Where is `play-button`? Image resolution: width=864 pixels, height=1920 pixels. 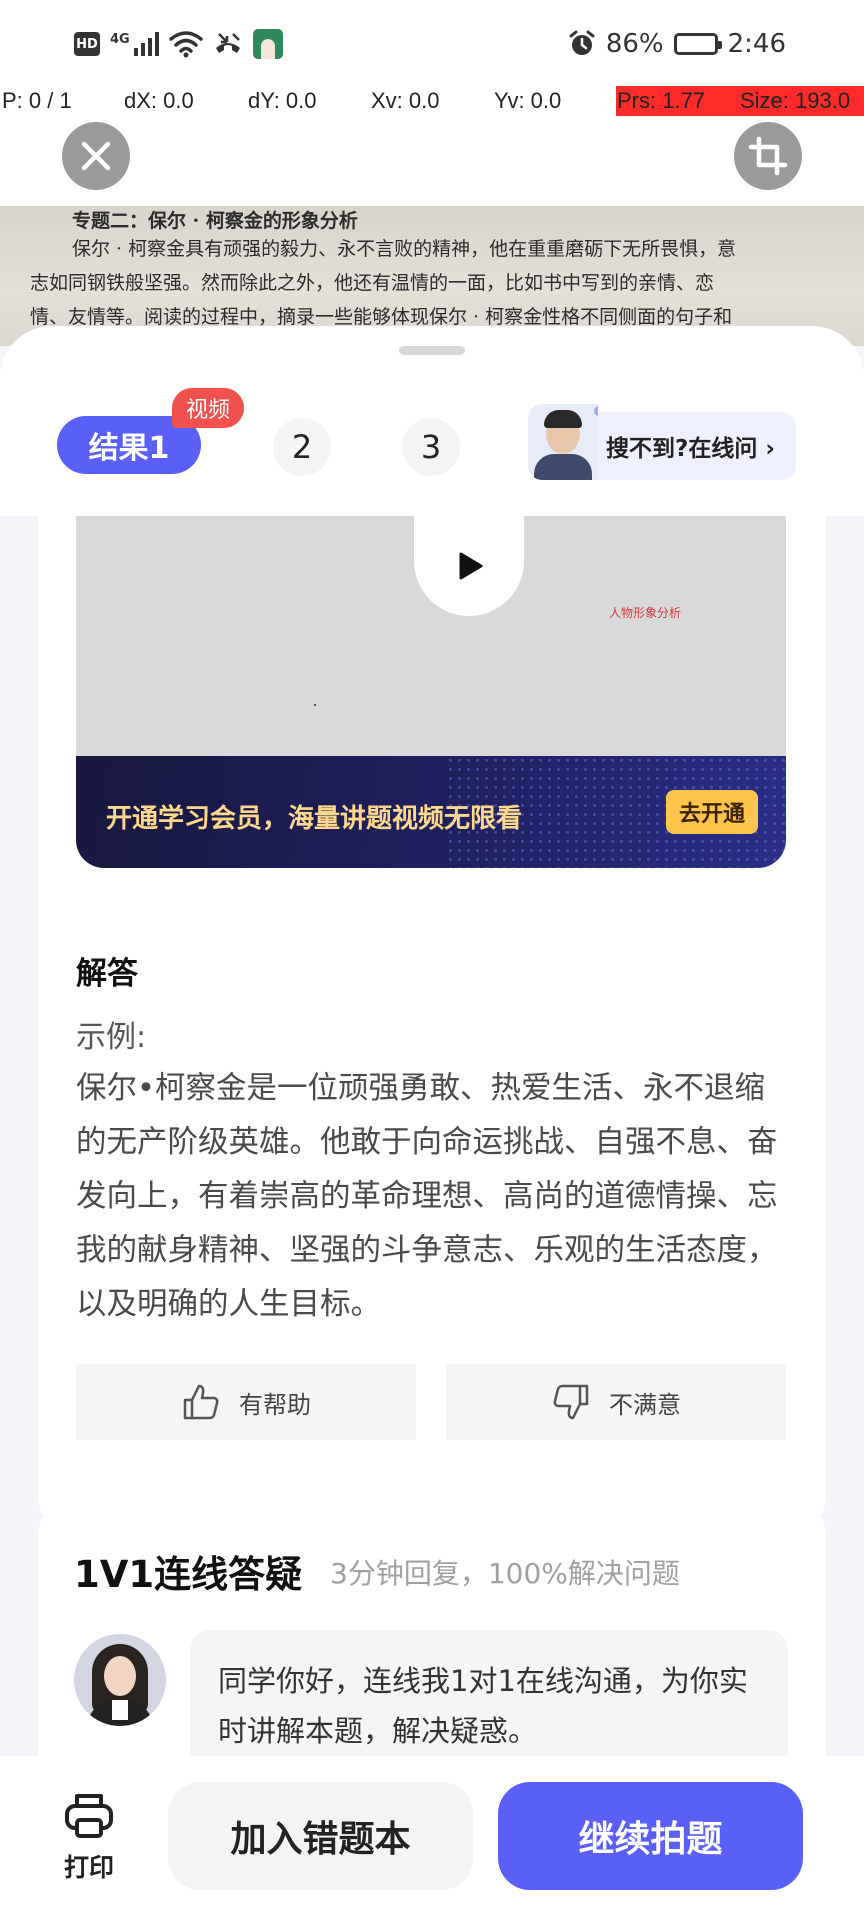
play-button is located at coordinates (469, 566).